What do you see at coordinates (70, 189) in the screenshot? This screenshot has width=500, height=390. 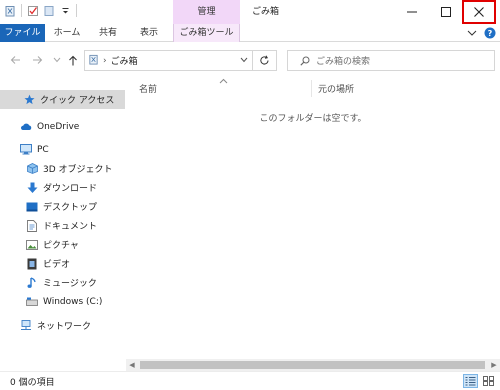 I see `nav-item-label: ダウンロード` at bounding box center [70, 189].